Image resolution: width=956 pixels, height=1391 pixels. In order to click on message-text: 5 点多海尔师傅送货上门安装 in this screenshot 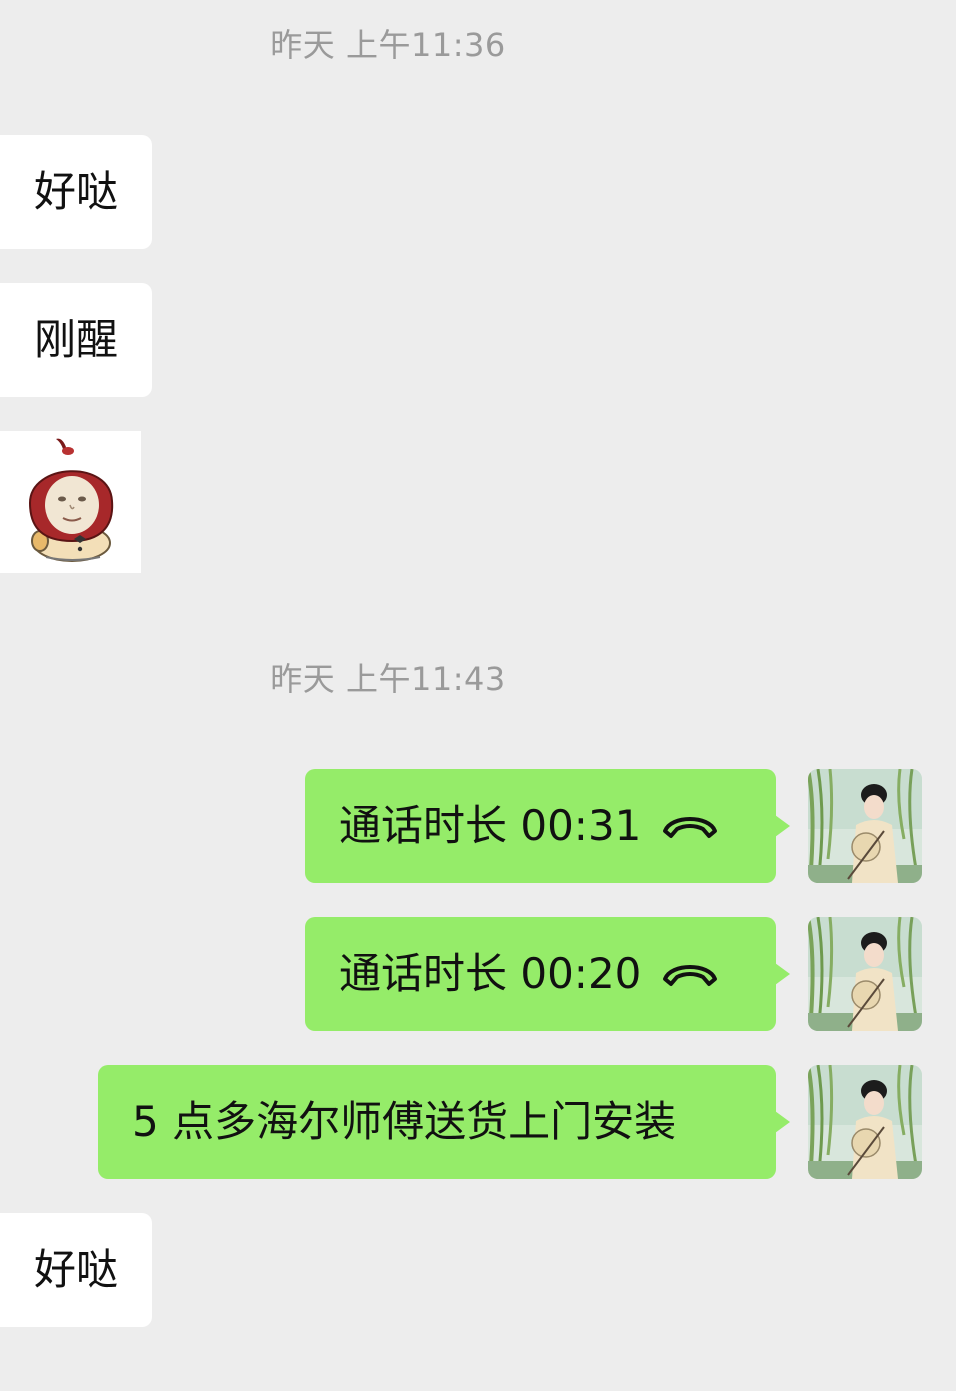, I will do `click(404, 1121)`.